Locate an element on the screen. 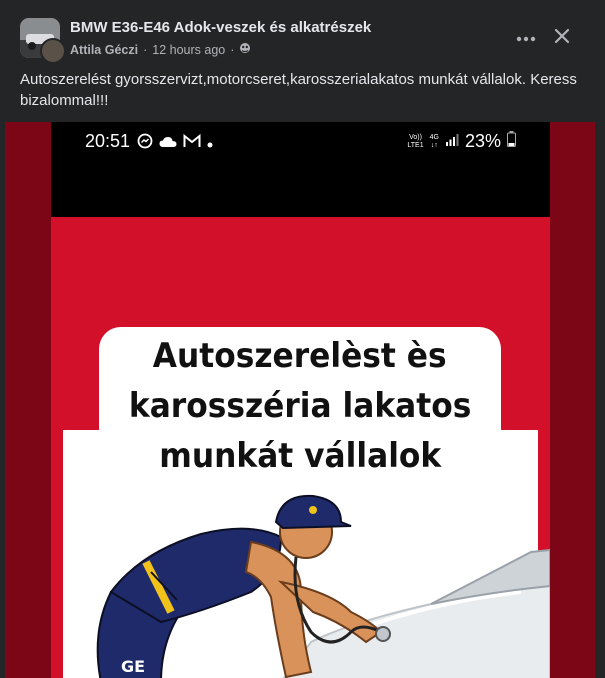 The width and height of the screenshot is (605, 678). network-type-indicator: 4G ↓↑ is located at coordinates (434, 142).